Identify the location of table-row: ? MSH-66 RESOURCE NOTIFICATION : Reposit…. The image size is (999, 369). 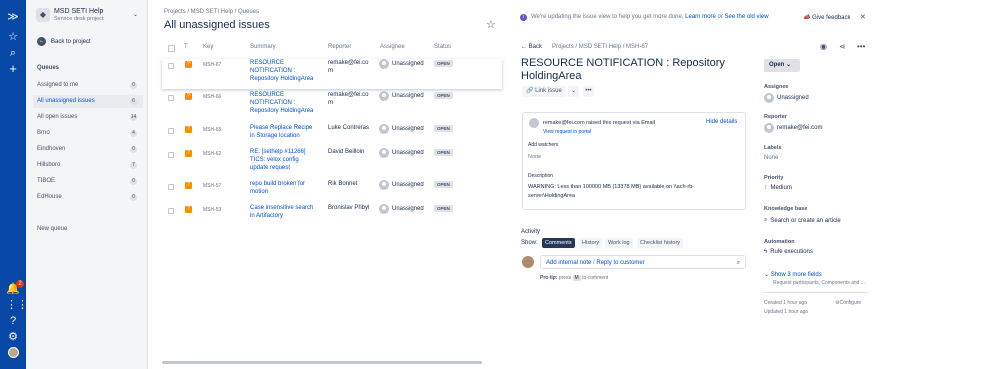
(332, 106).